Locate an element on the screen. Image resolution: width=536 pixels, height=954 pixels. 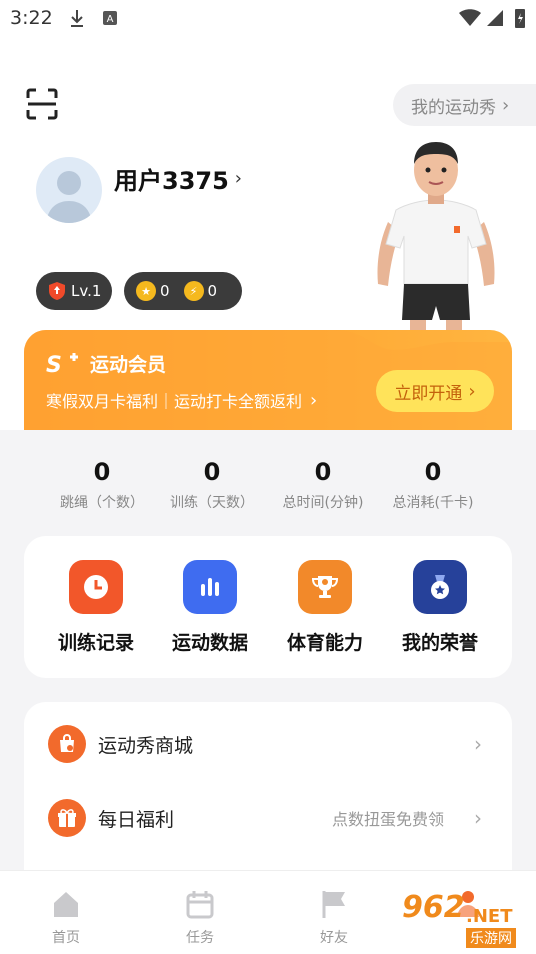
member-title: S 运动会员 is located at coordinates (106, 363).